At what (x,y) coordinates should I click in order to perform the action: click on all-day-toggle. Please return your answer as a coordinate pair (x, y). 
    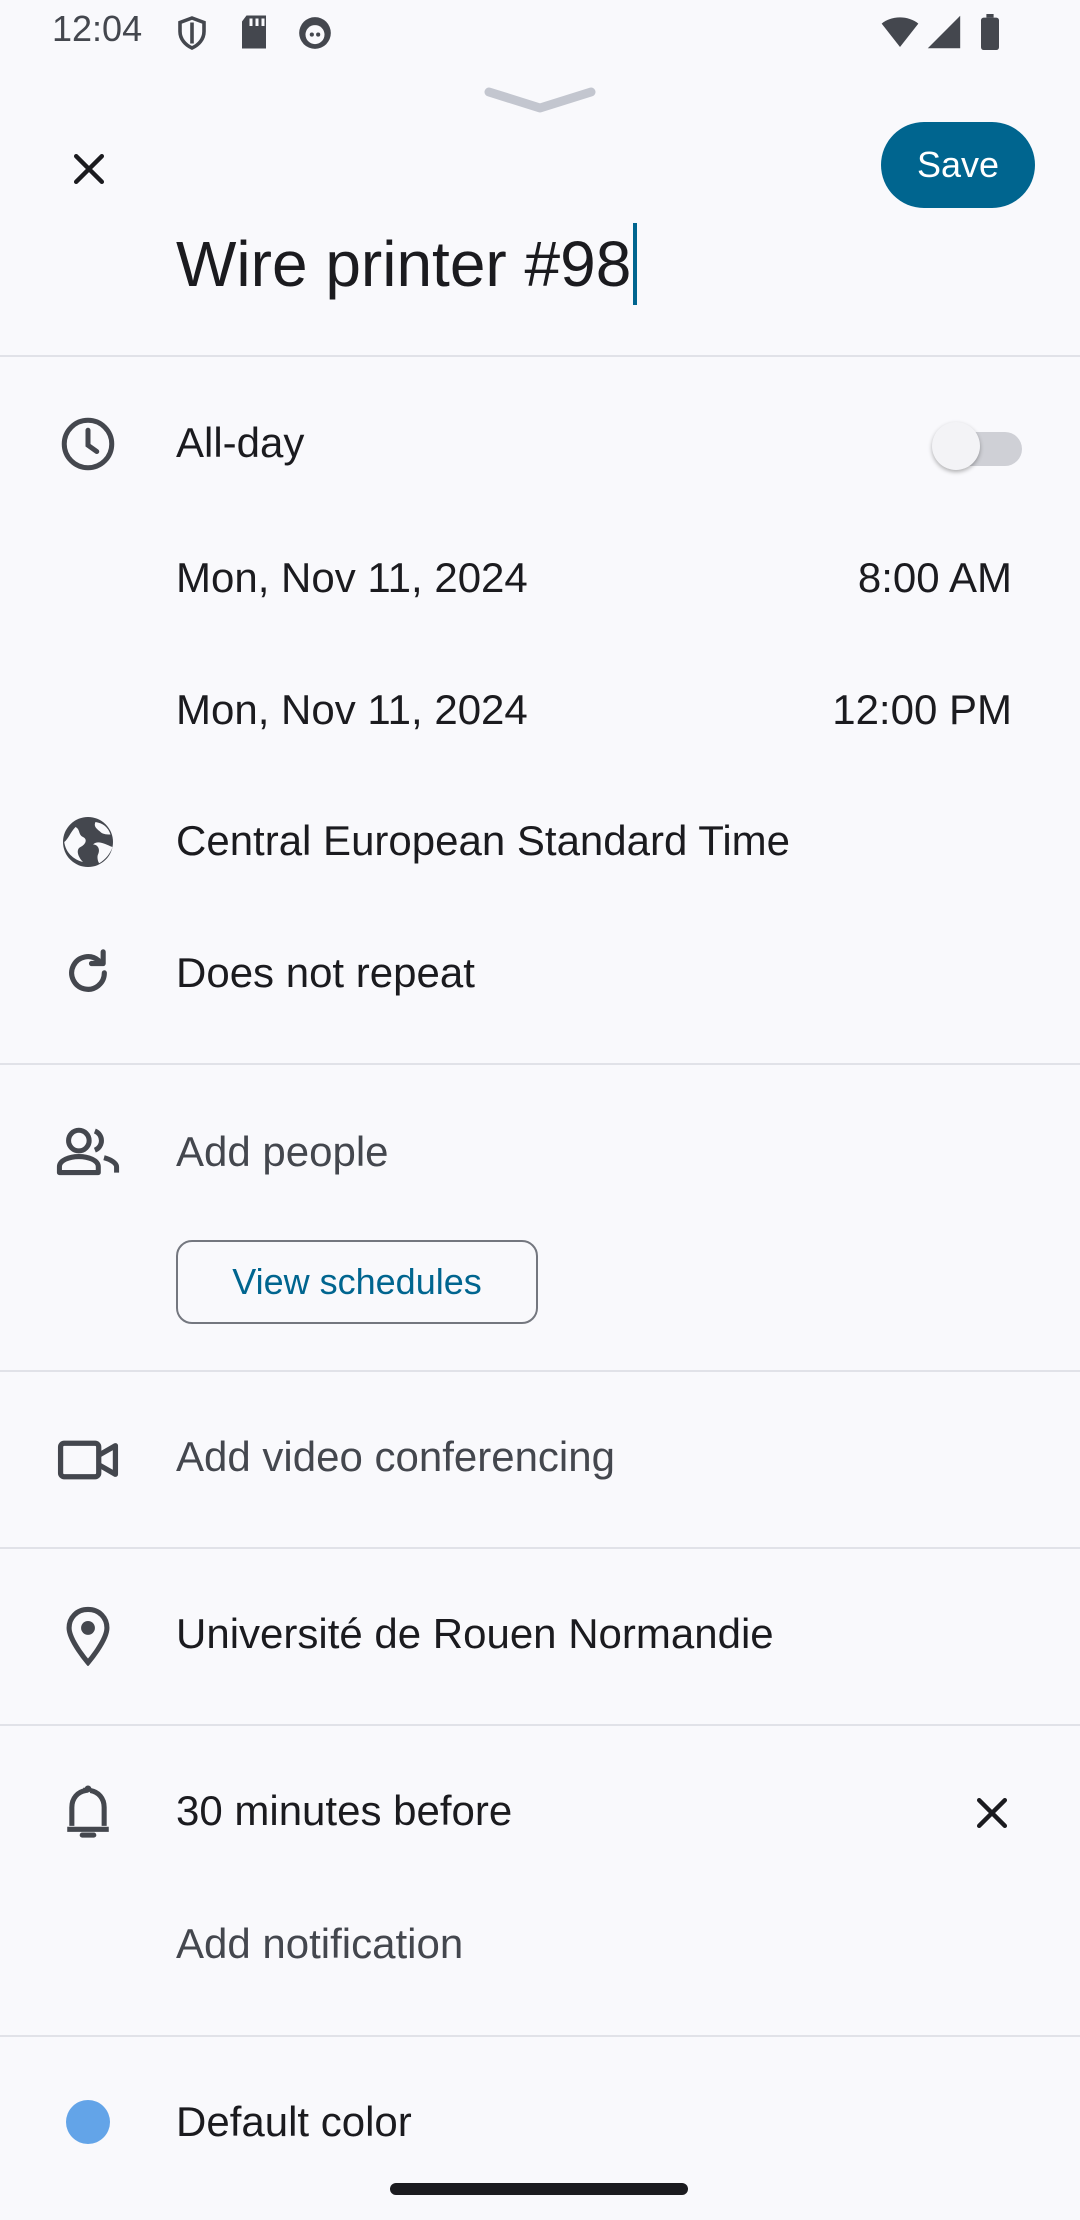
    Looking at the image, I should click on (977, 445).